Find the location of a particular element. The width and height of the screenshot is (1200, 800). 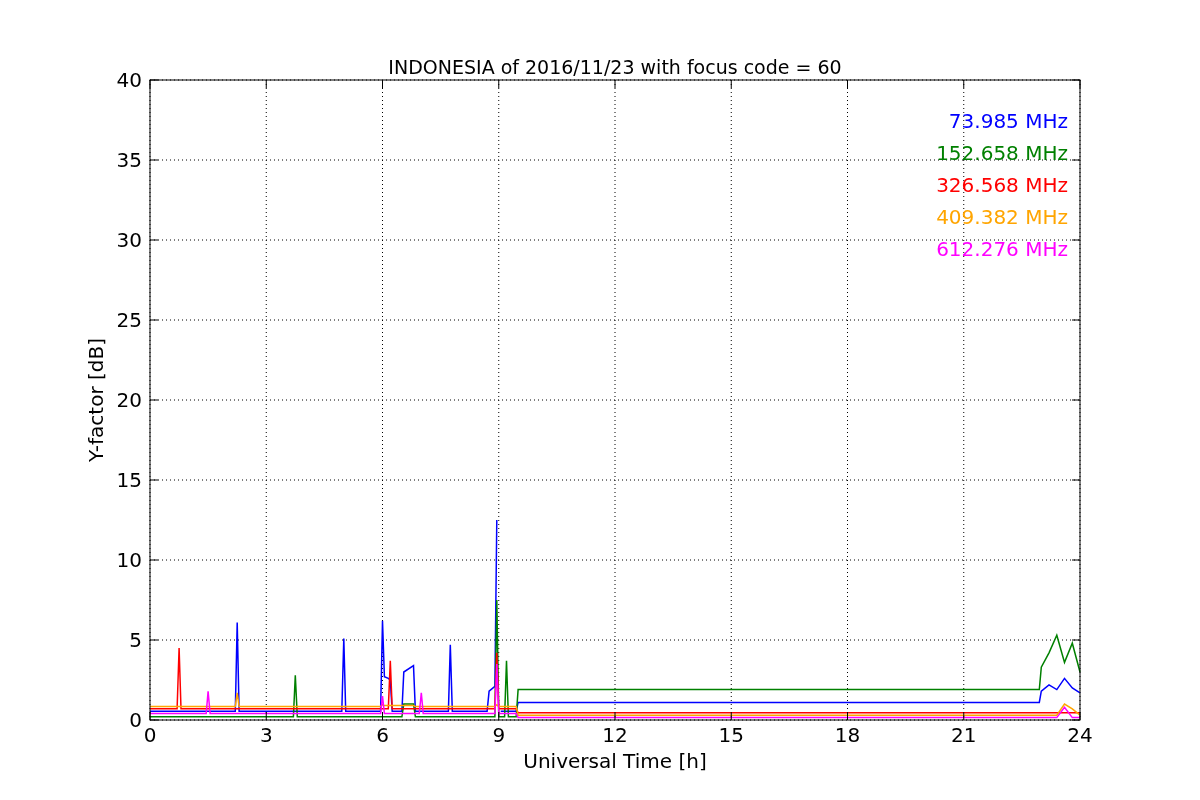

legend-label: 326.568 MHz is located at coordinates (1002, 185).